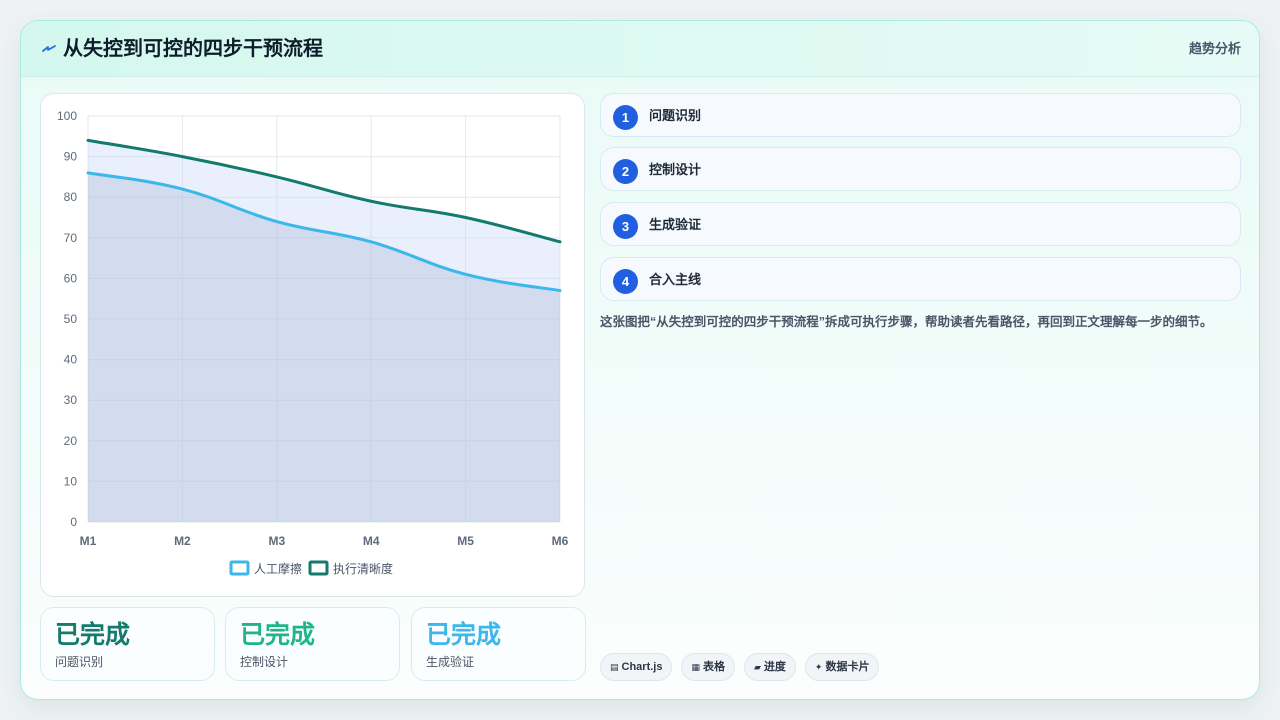 The image size is (1280, 720). What do you see at coordinates (71, 441) in the screenshot?
I see `y-tick-label: 20` at bounding box center [71, 441].